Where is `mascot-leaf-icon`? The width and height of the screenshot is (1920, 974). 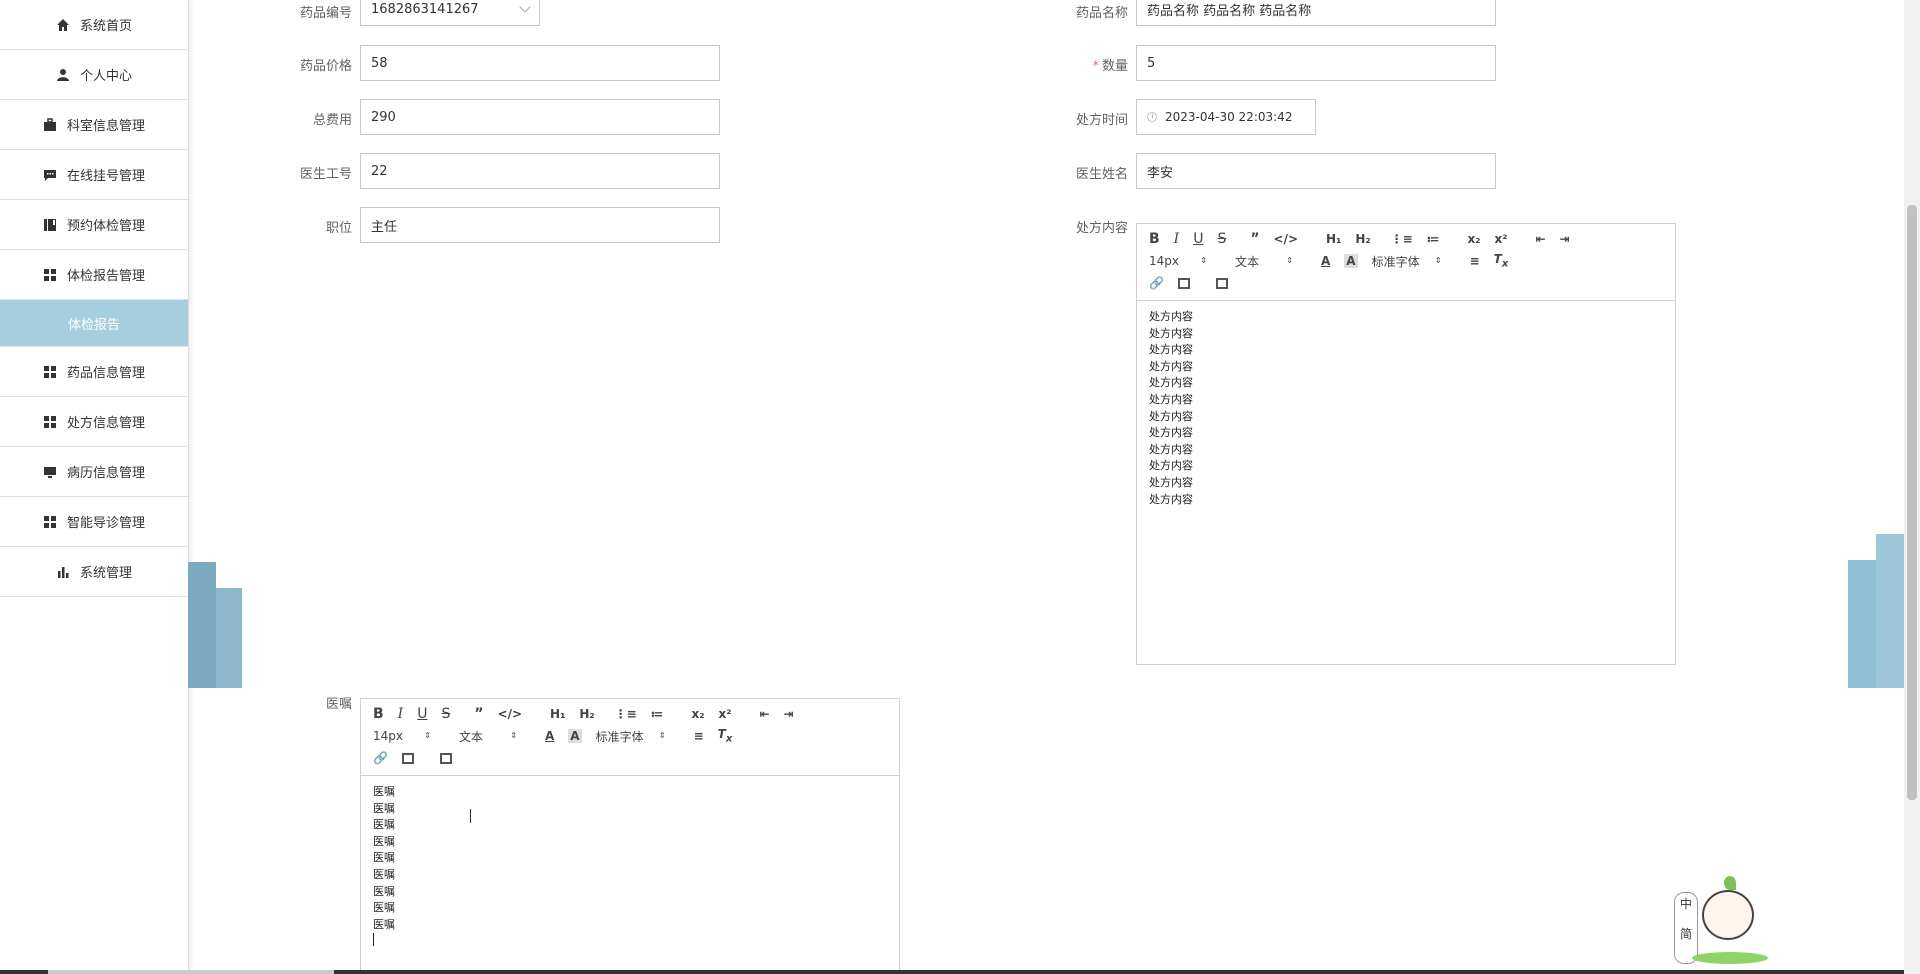
mascot-leaf-icon is located at coordinates (1730, 883).